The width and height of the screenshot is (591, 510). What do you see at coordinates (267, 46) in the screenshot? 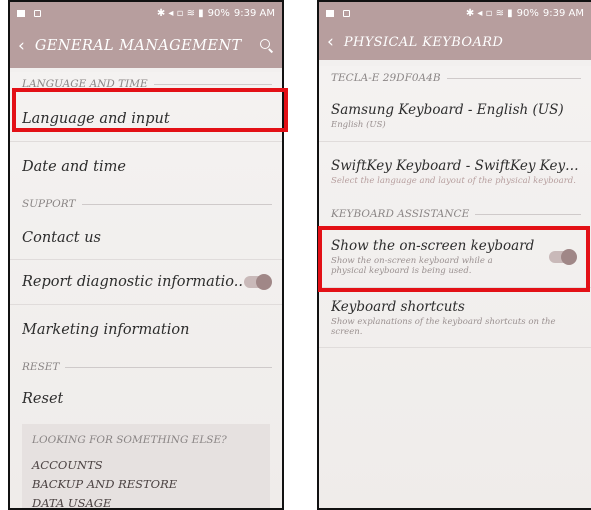
I see `search-icon` at bounding box center [267, 46].